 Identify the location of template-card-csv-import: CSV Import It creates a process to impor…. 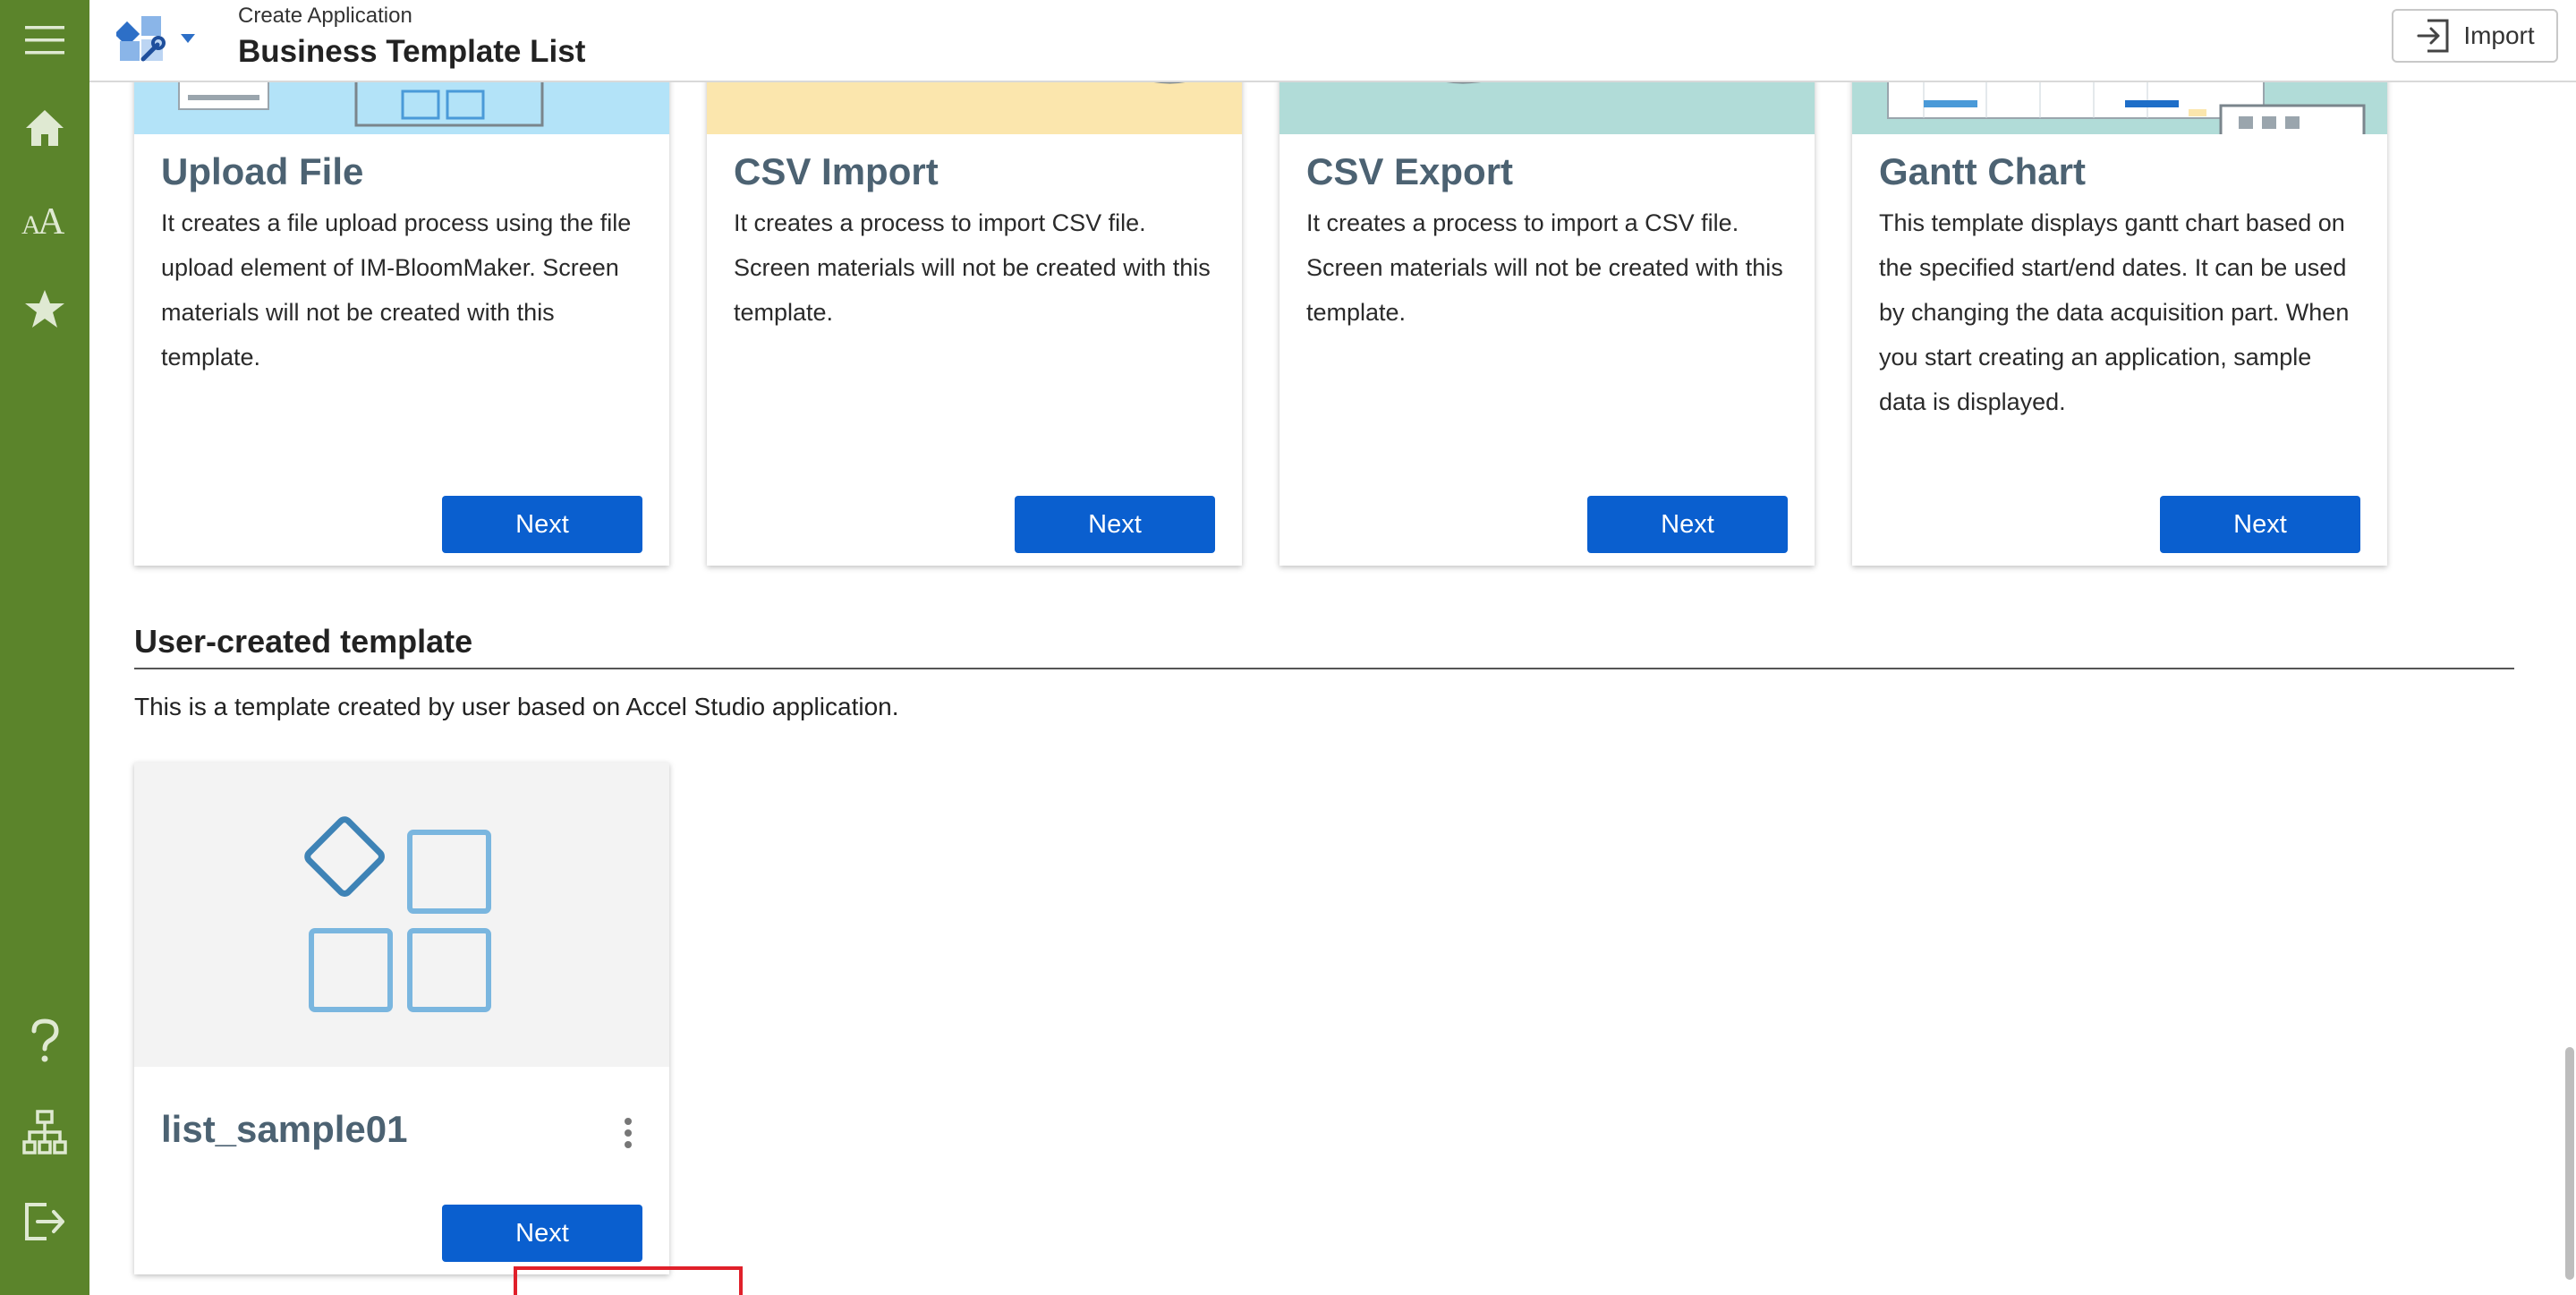
(974, 324).